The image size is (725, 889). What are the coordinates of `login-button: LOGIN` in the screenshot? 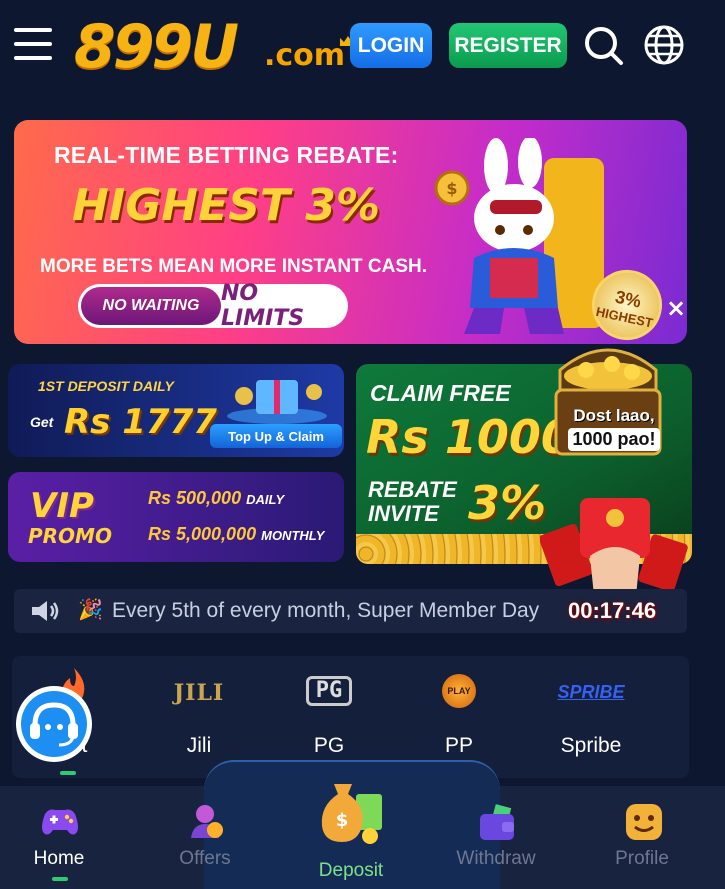 It's located at (391, 45).